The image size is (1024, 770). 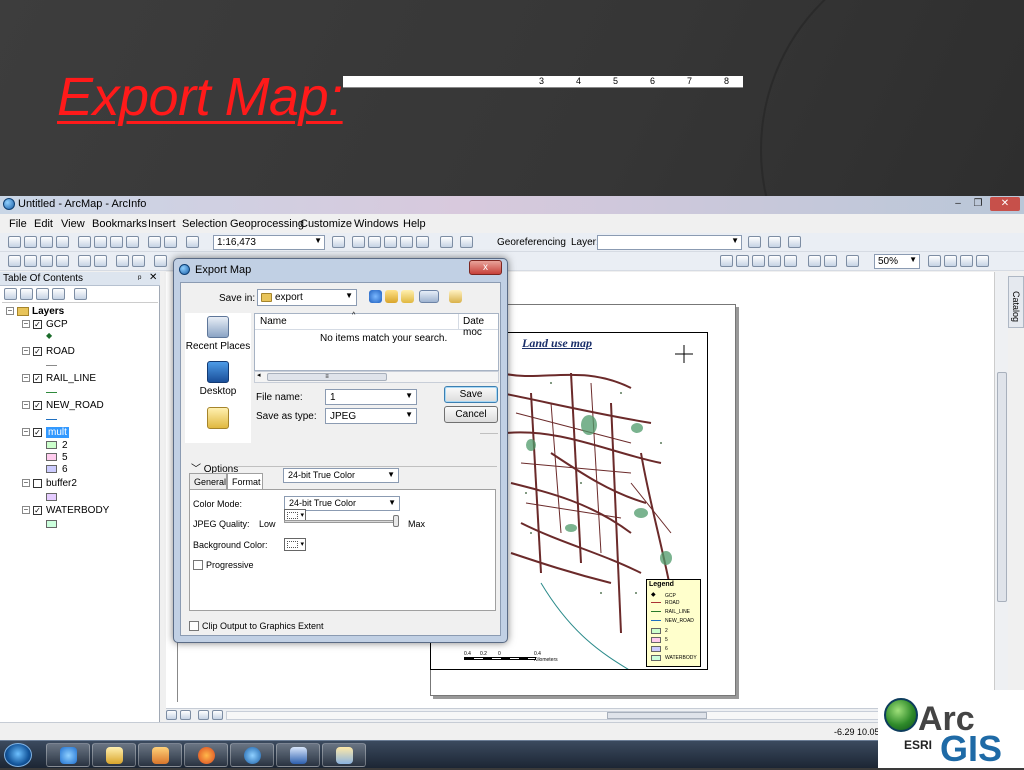 I want to click on toc-options-icon, so click(x=80, y=294).